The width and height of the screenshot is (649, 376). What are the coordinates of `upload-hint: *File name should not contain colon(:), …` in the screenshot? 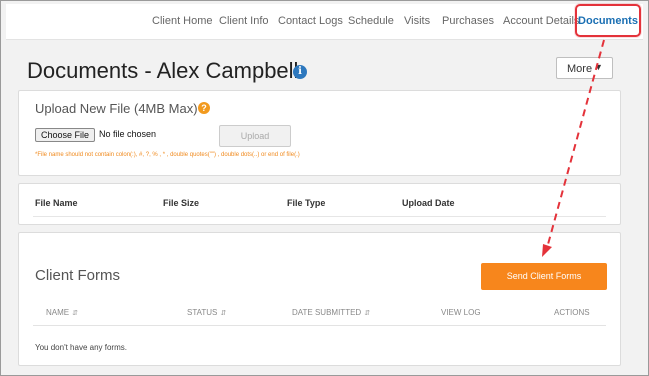 It's located at (167, 155).